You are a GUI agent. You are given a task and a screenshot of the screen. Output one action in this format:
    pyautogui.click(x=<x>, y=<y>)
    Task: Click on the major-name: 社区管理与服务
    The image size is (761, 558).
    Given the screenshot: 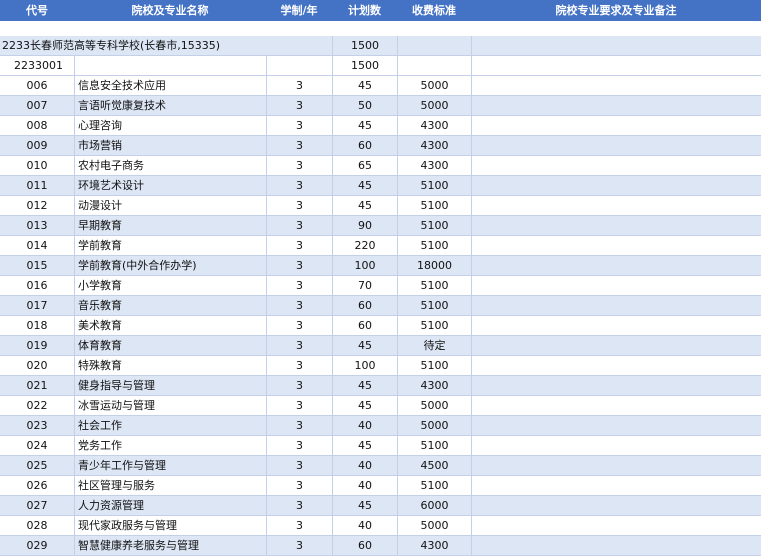 What is the action you would take?
    pyautogui.click(x=170, y=485)
    